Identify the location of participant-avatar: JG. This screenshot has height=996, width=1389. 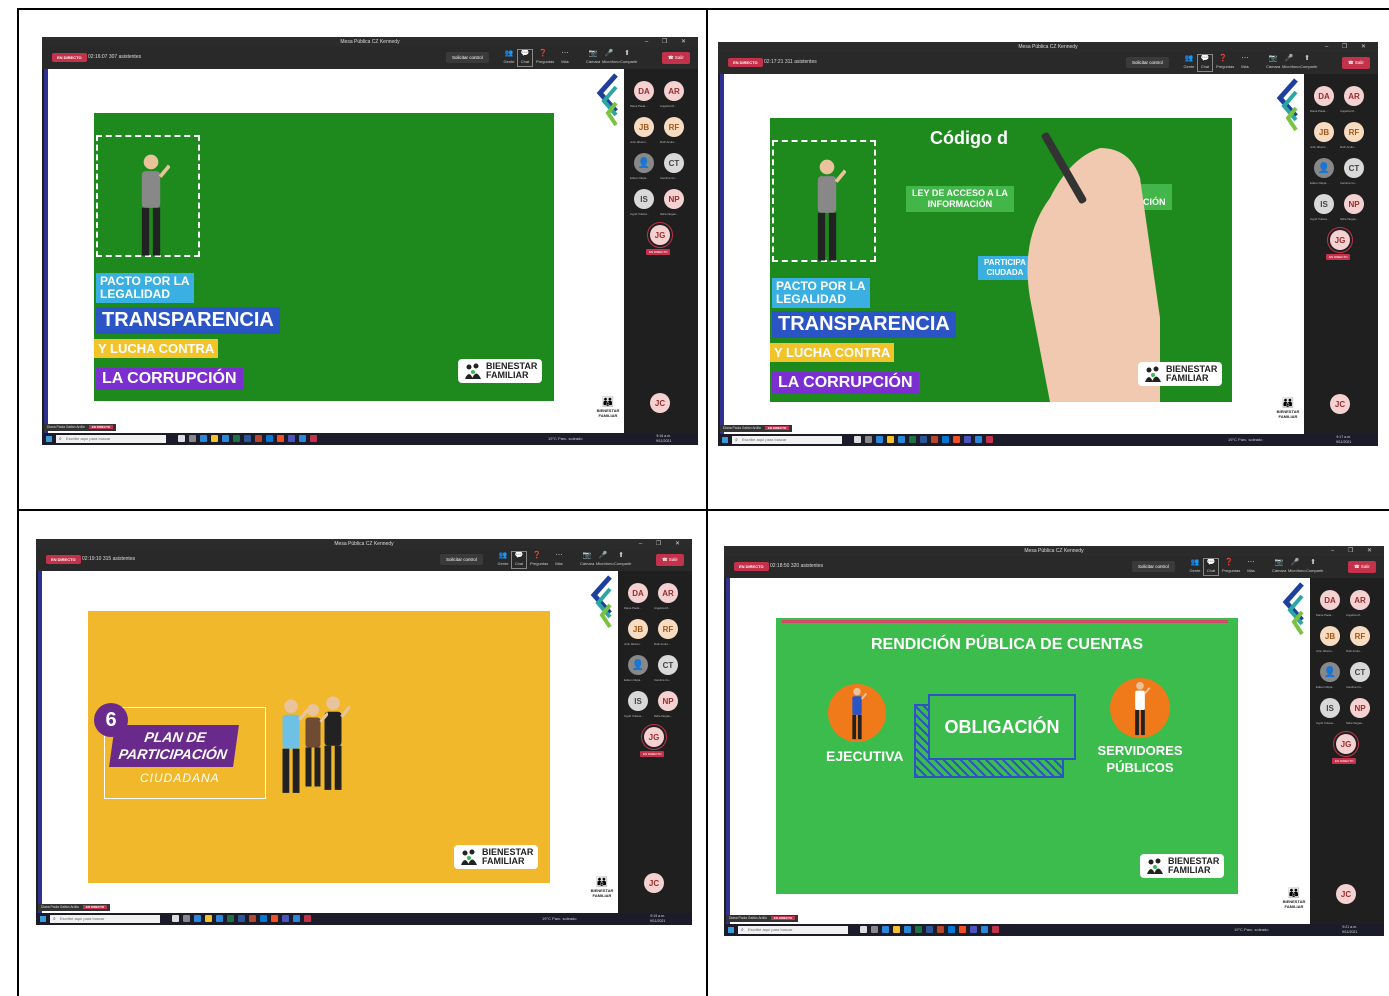
(660, 235).